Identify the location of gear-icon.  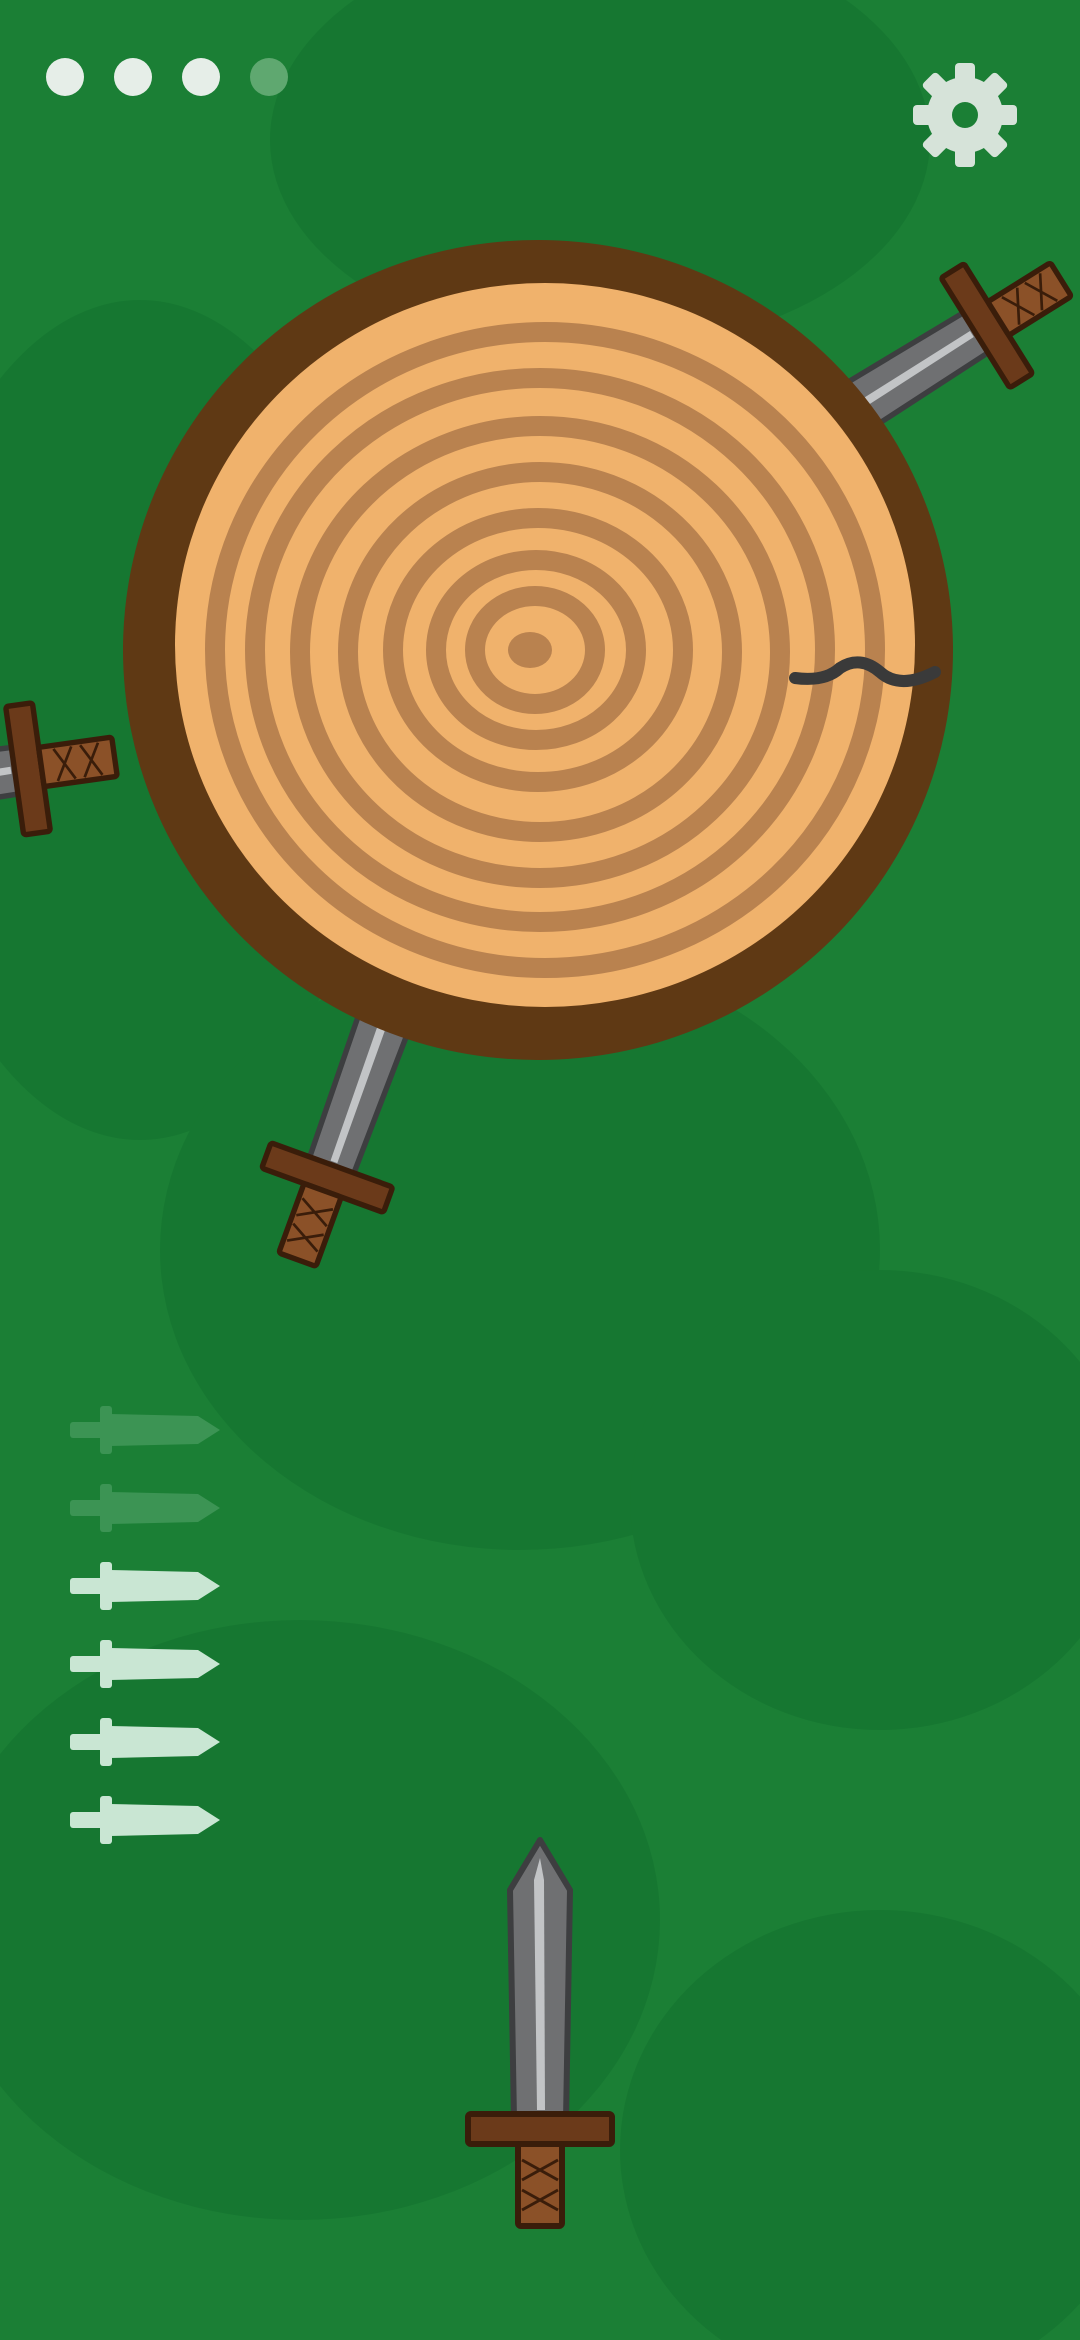
(965, 115).